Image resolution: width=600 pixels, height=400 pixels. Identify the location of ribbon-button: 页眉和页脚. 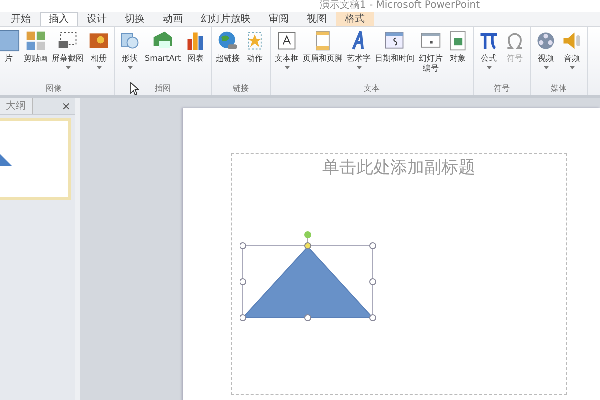
(323, 55).